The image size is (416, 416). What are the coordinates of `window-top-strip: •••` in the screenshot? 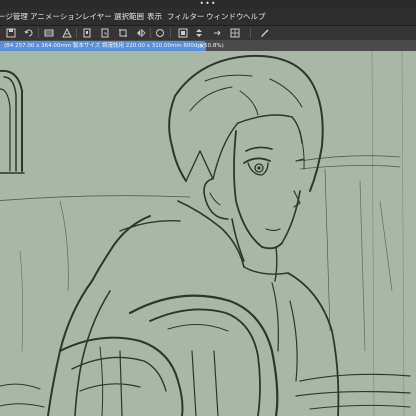 It's located at (208, 4).